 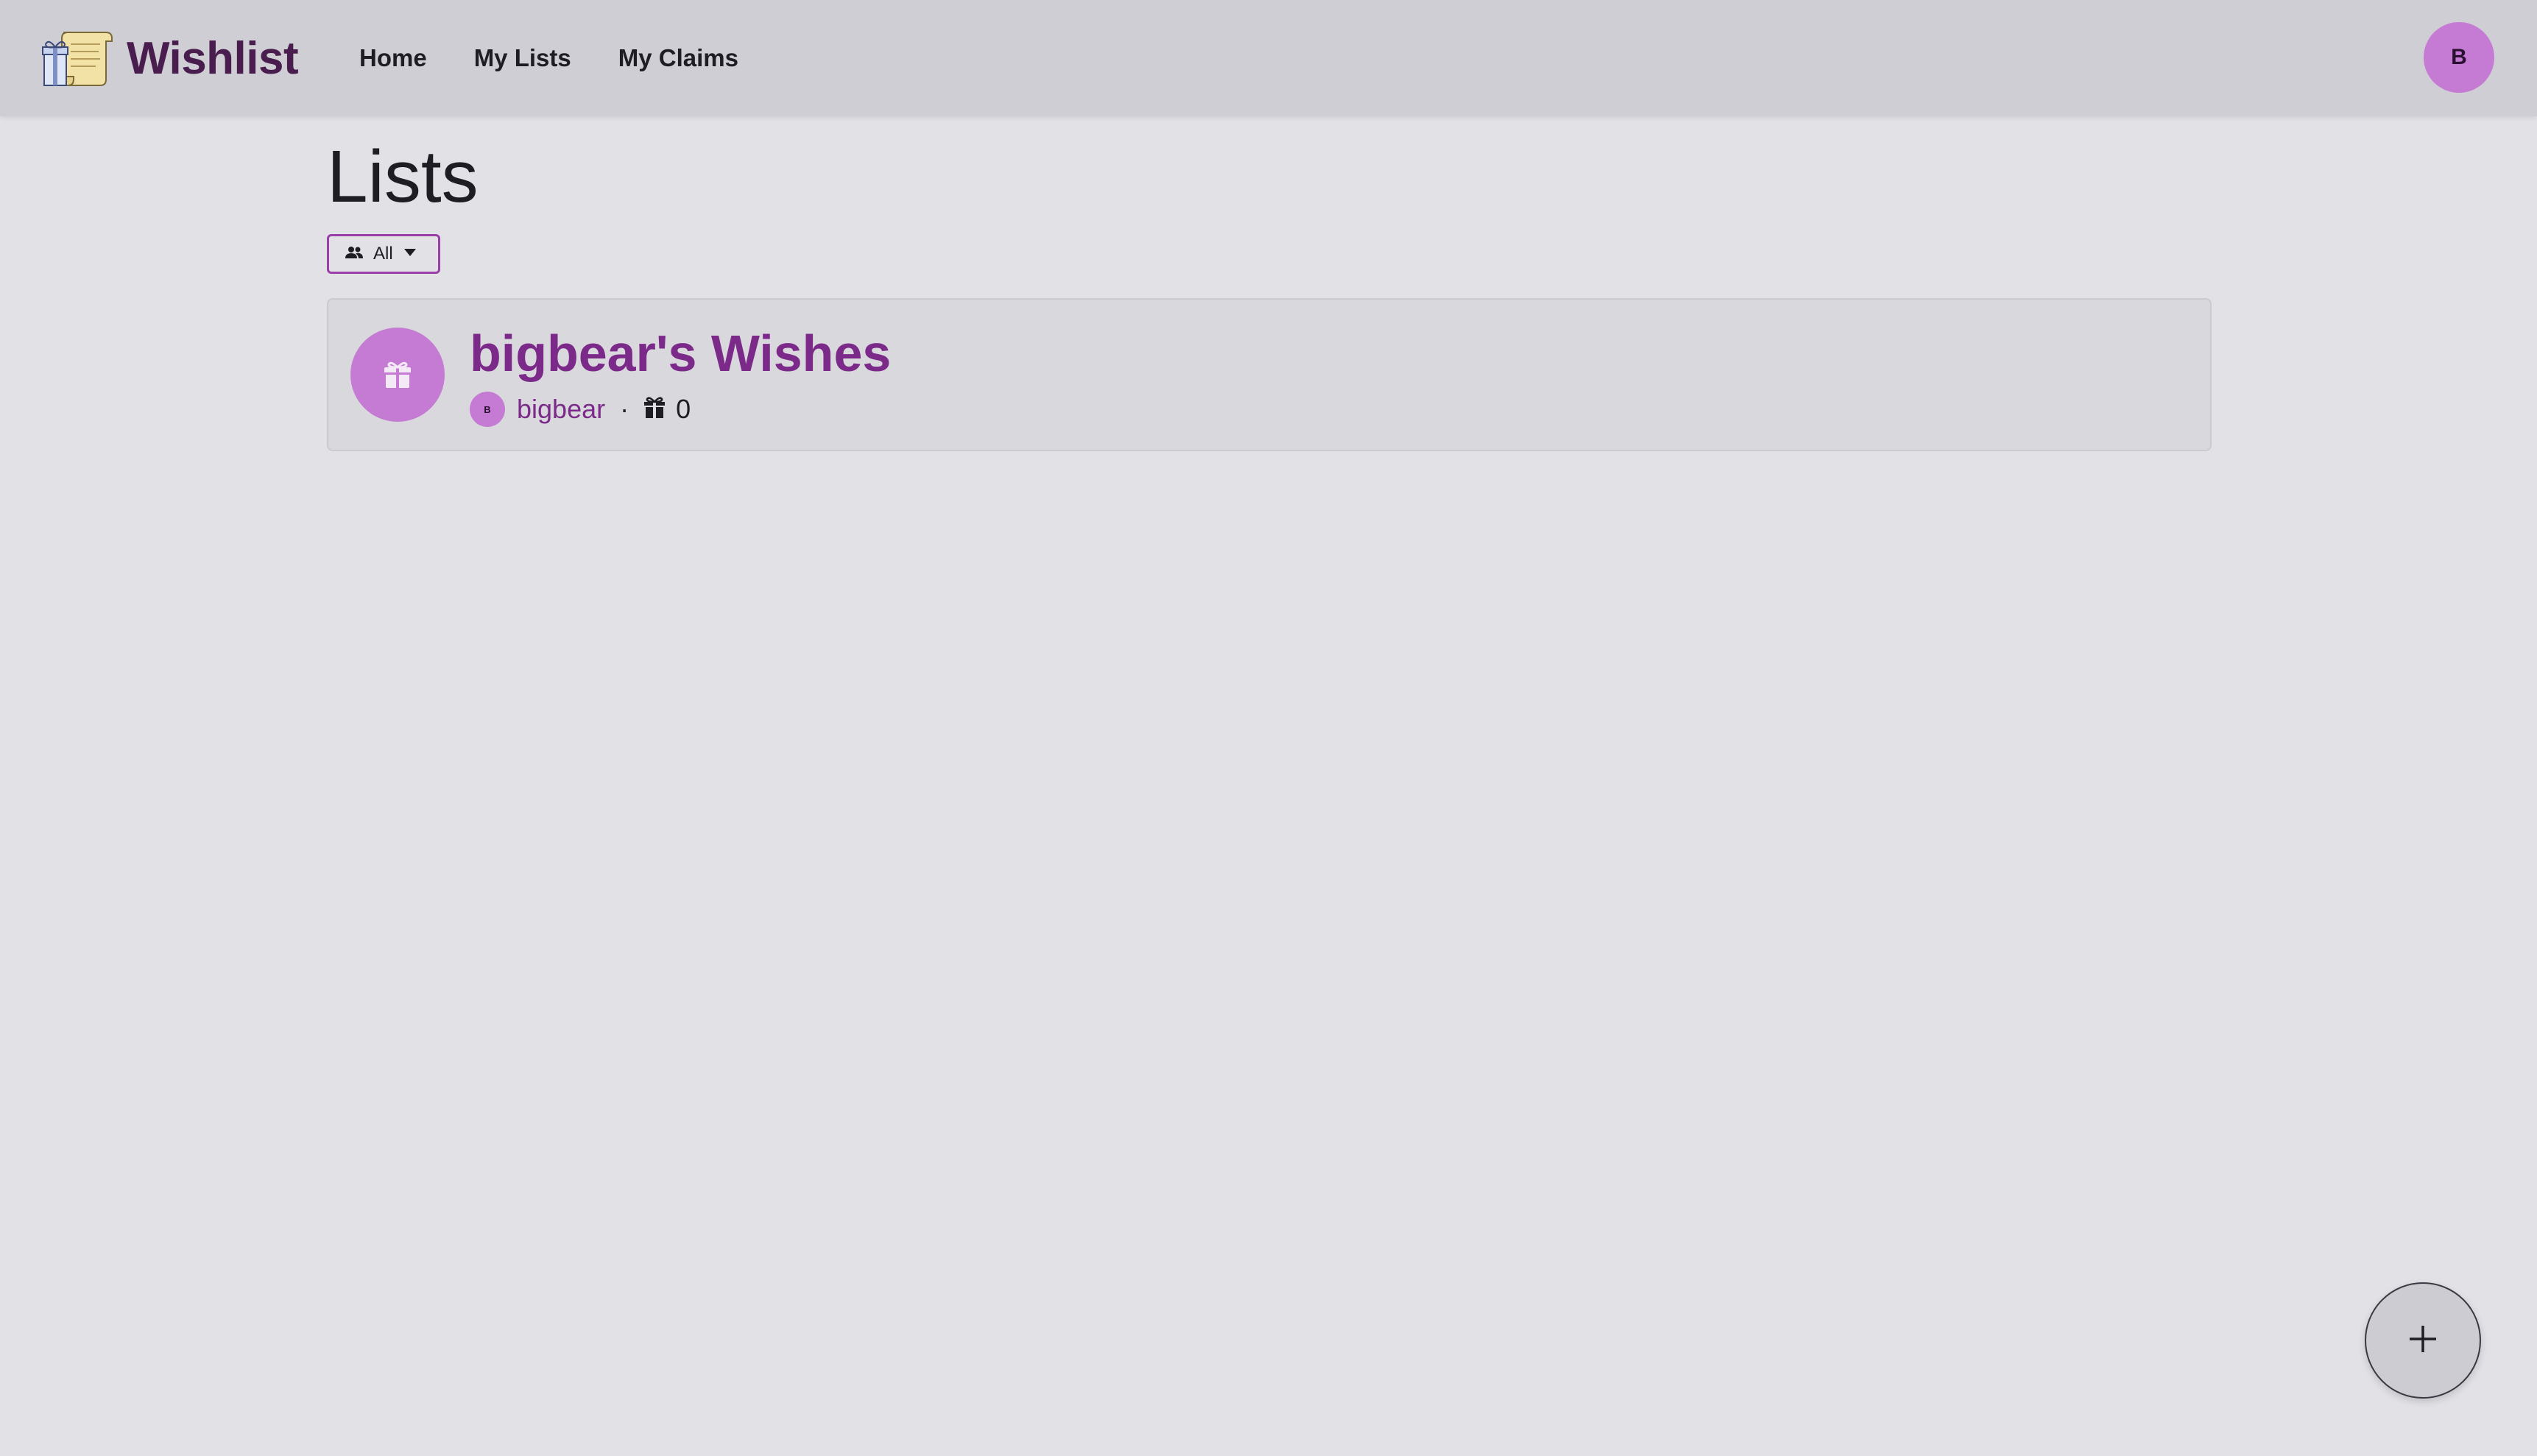 What do you see at coordinates (2459, 57) in the screenshot?
I see `user-avatar-button: B` at bounding box center [2459, 57].